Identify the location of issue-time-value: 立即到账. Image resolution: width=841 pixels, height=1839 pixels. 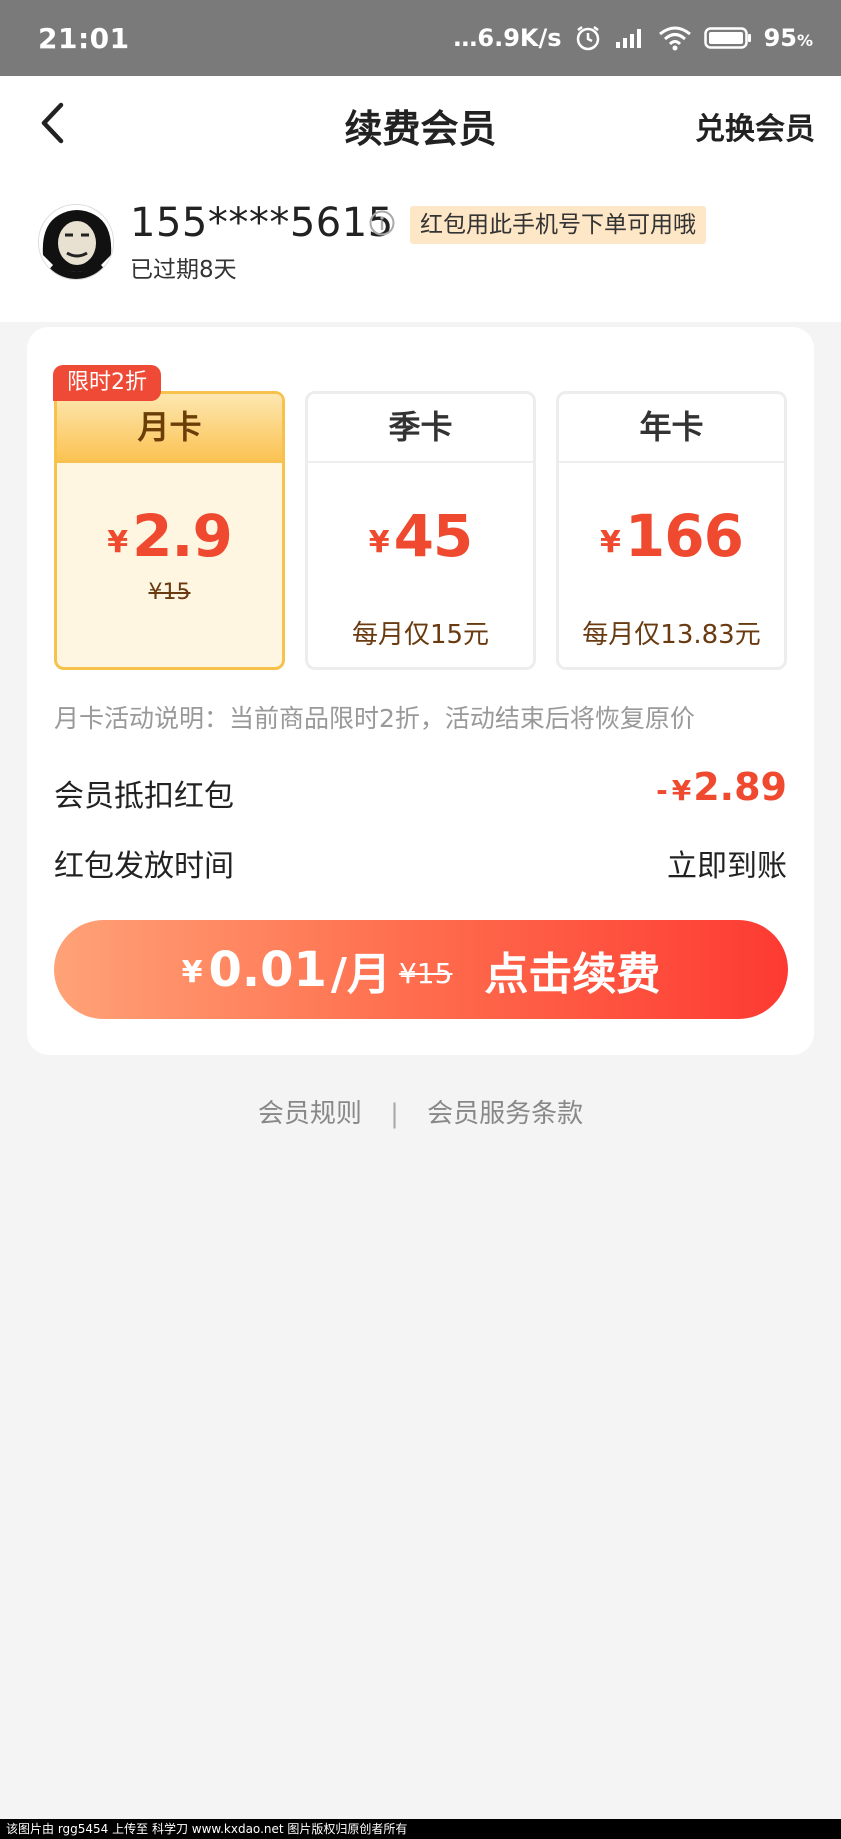
(727, 866).